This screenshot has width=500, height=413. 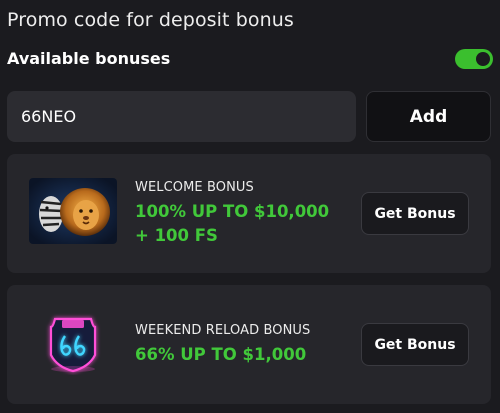 What do you see at coordinates (483, 59) in the screenshot?
I see `toggle-knob` at bounding box center [483, 59].